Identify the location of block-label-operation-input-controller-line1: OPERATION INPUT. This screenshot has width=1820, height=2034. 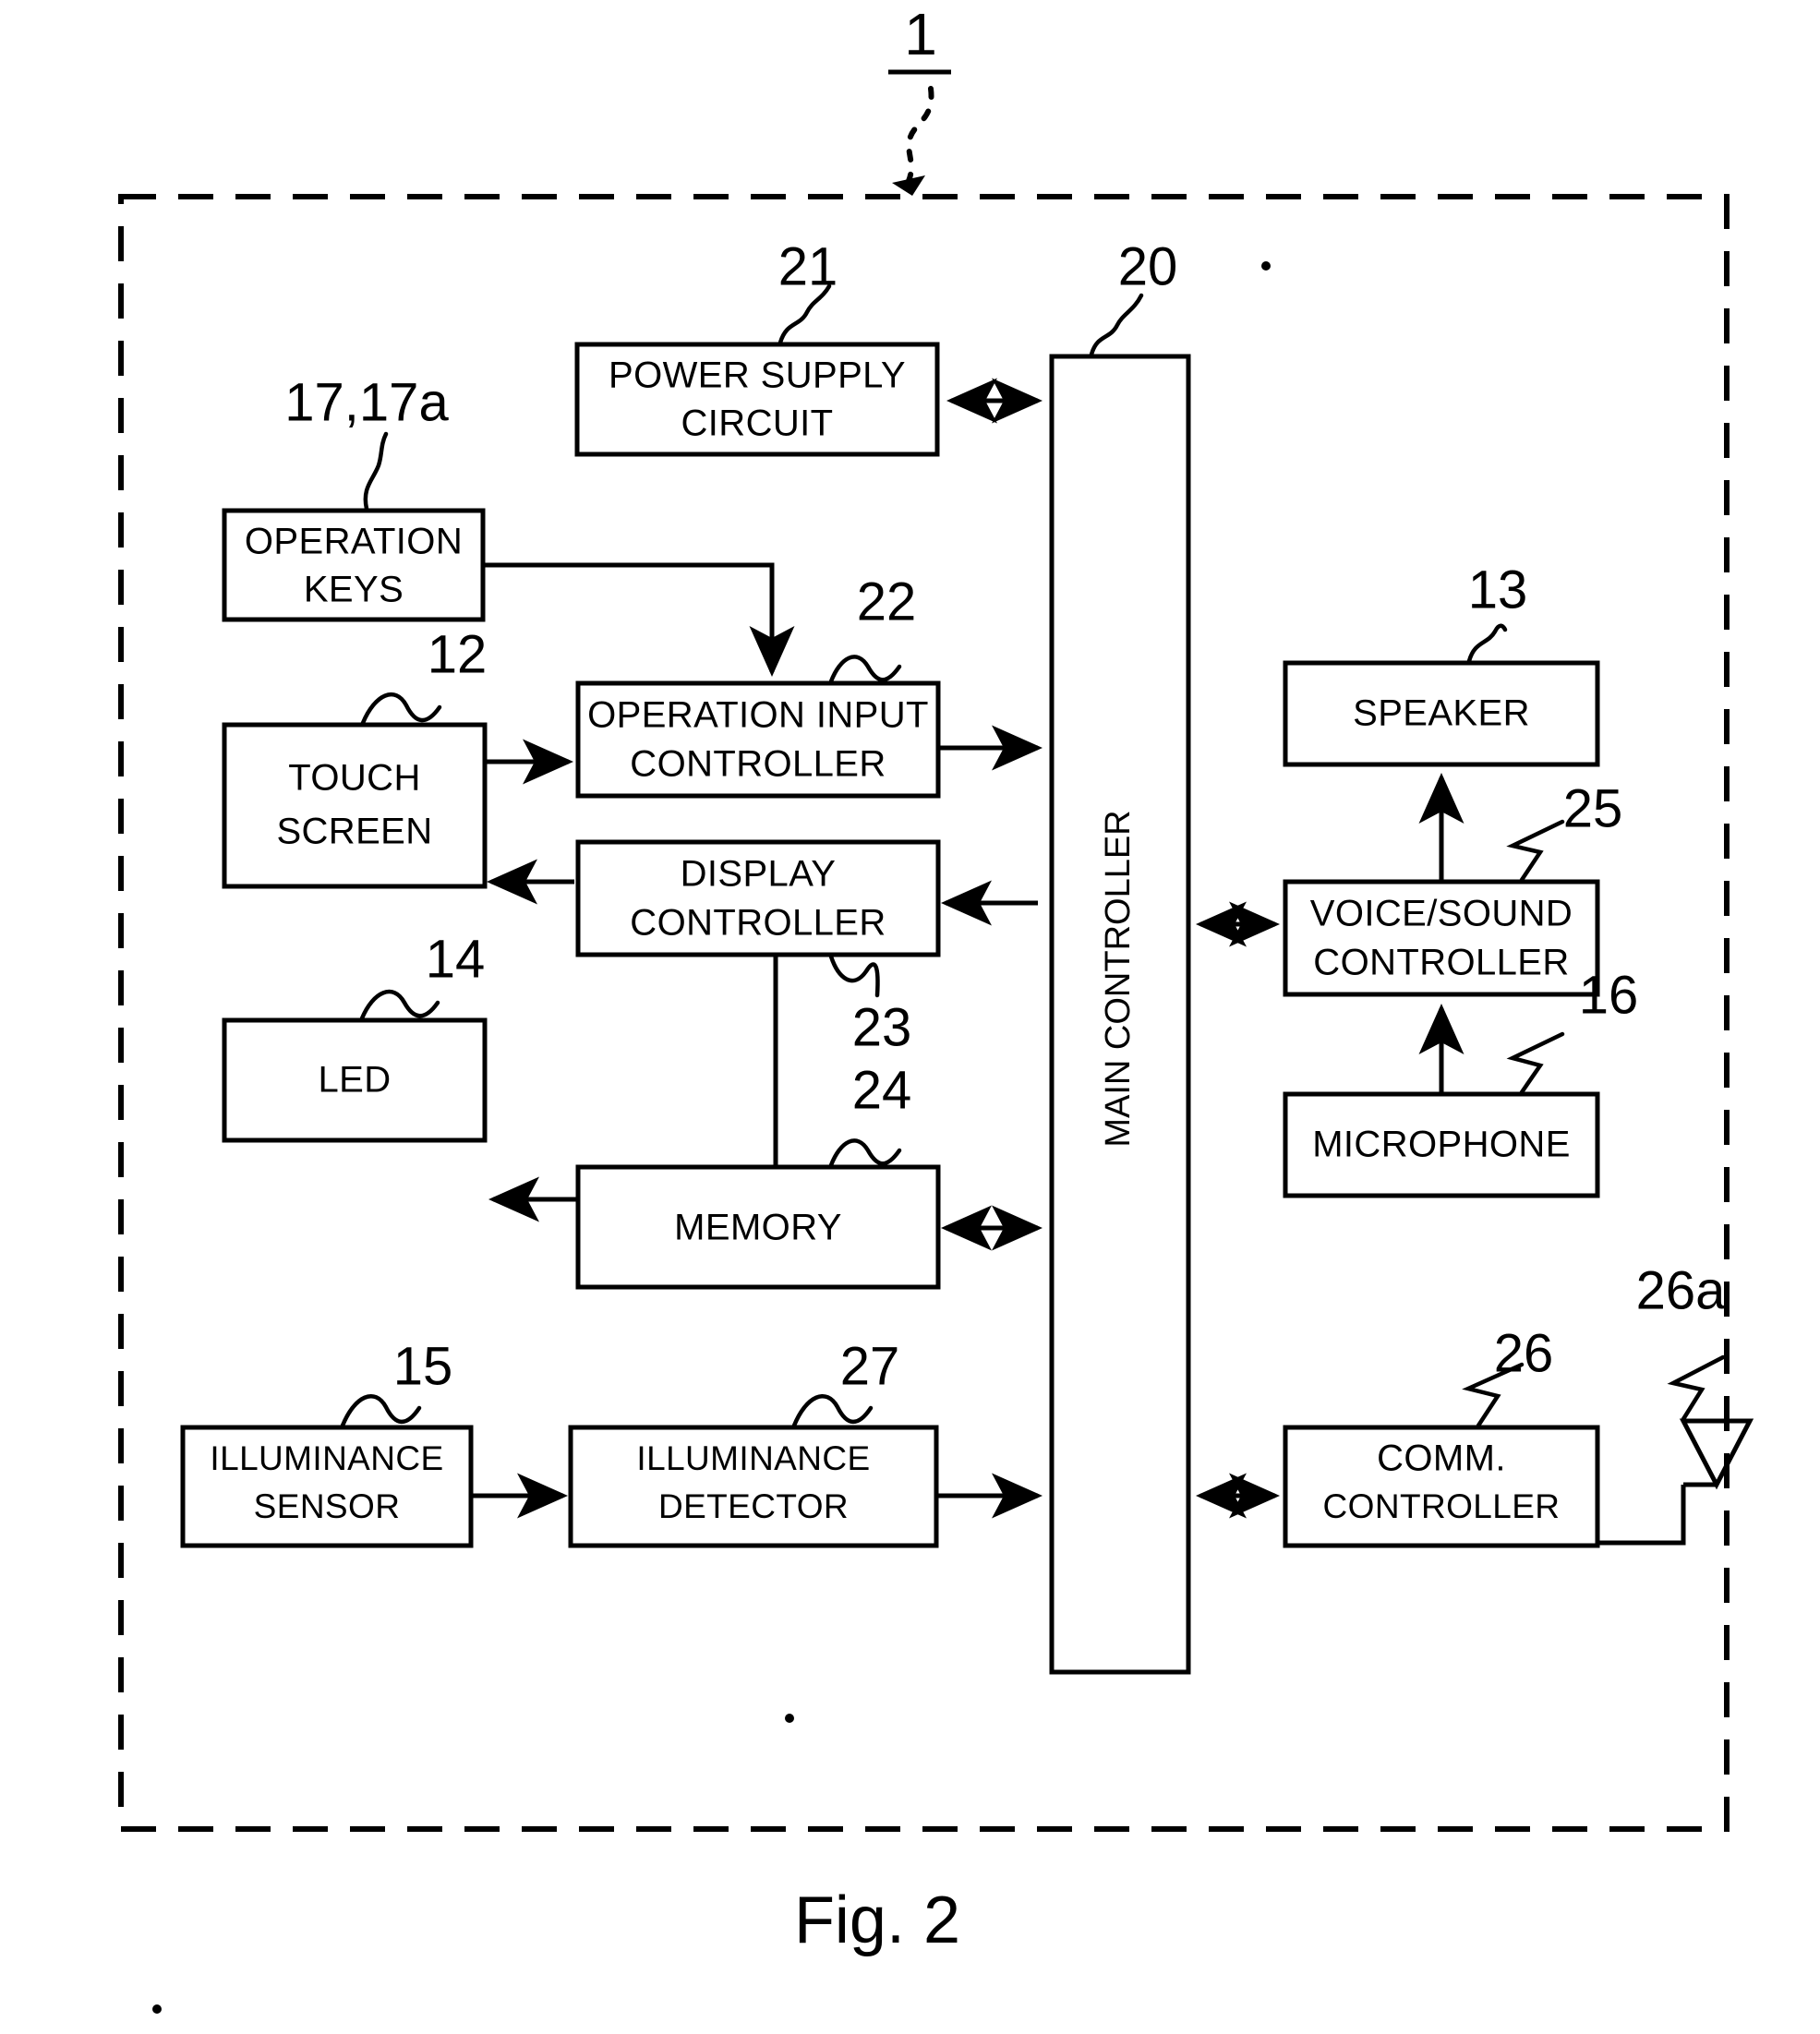
(758, 716).